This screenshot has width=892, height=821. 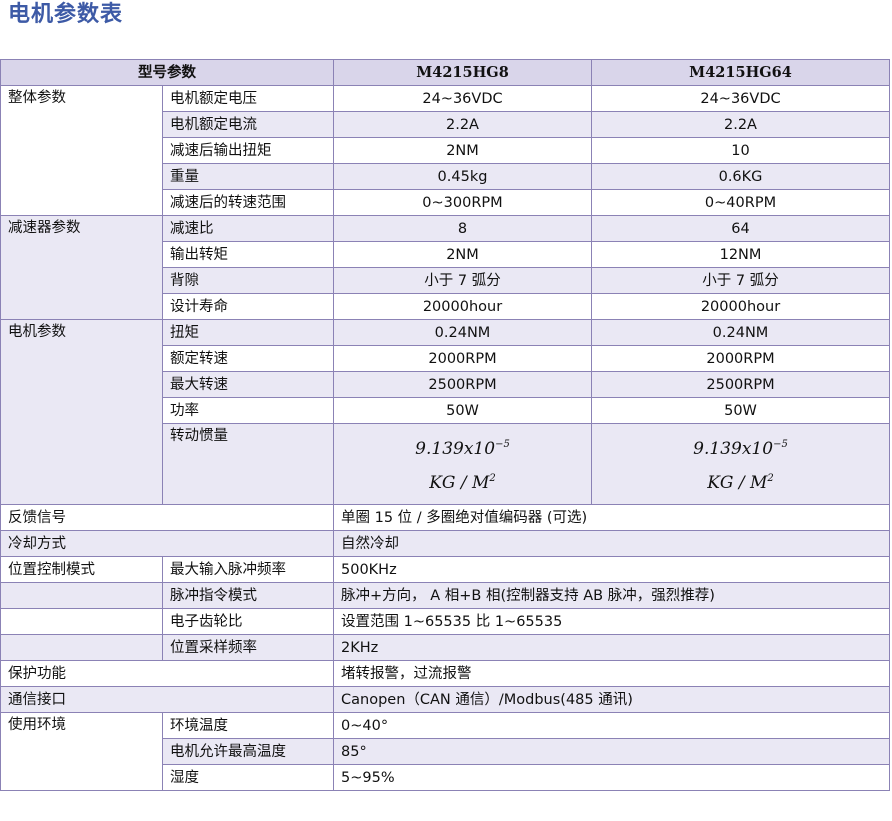 I want to click on row-label: 减速后的转速范围, so click(x=248, y=202).